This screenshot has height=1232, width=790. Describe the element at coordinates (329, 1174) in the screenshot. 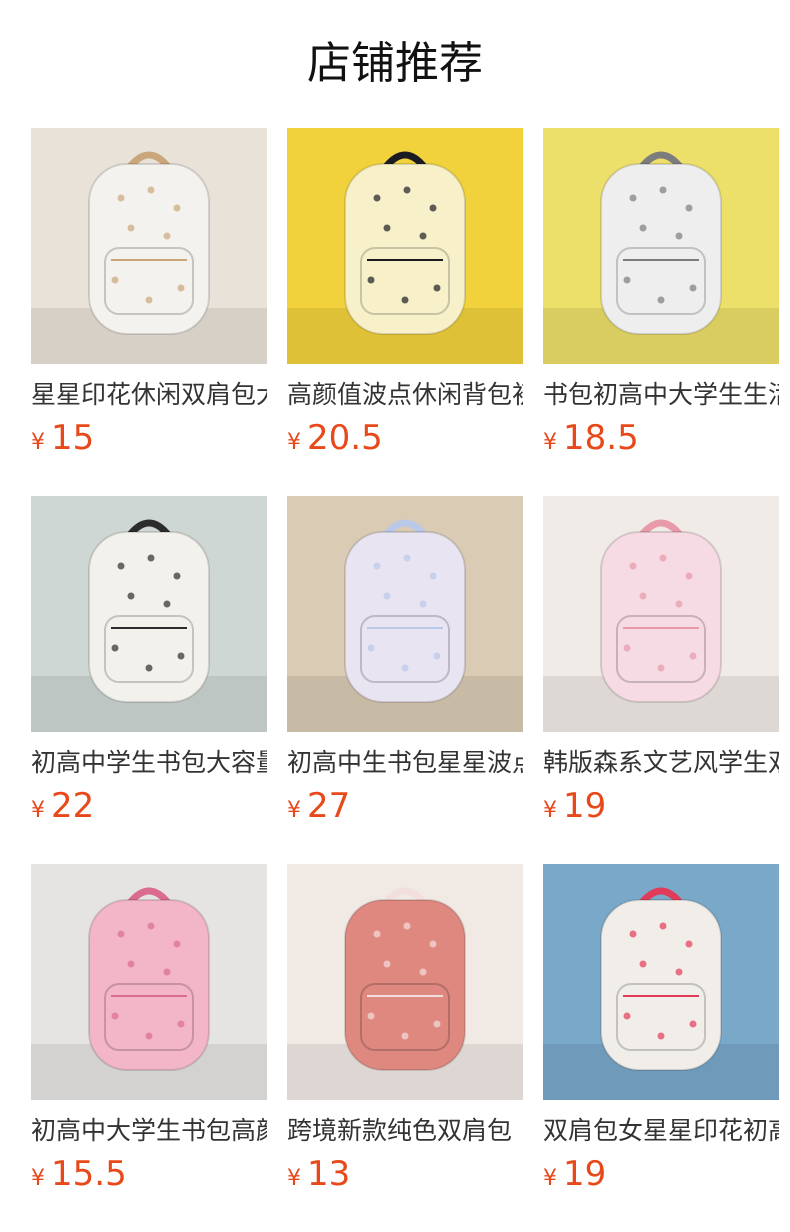

I see `price-value: 13` at that location.